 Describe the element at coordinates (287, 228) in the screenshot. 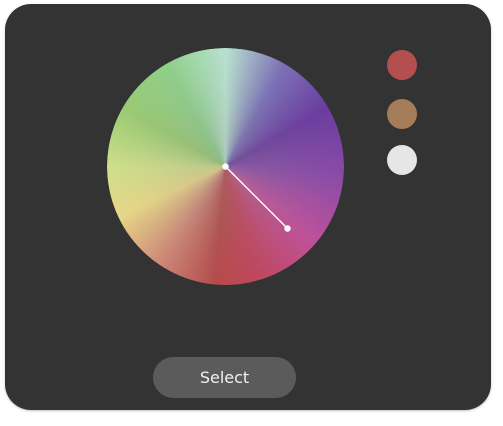

I see `handle-knob` at that location.